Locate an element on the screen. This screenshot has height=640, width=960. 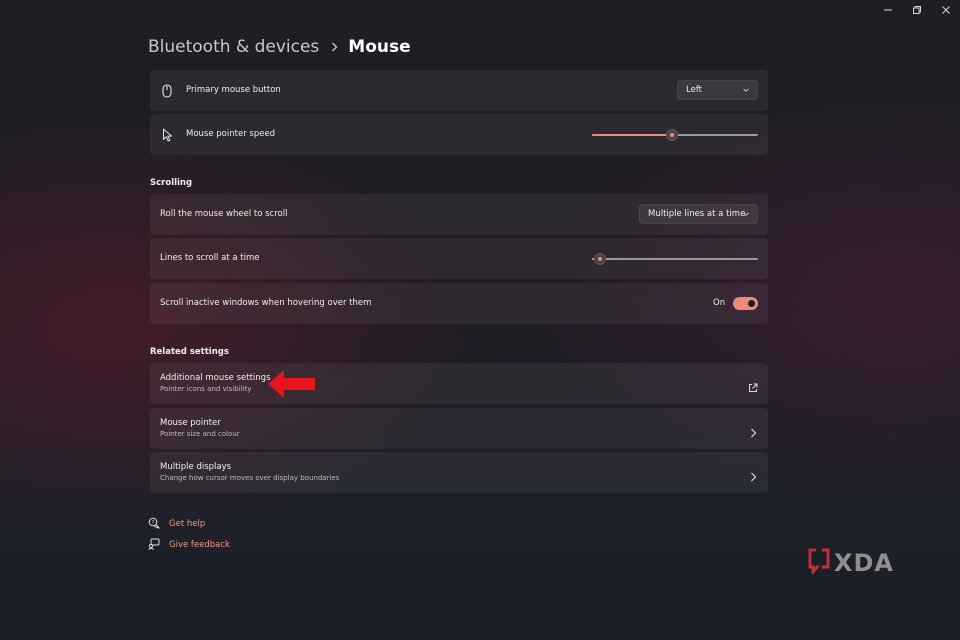
give-feedback-text: Give feedback is located at coordinates (199, 545).